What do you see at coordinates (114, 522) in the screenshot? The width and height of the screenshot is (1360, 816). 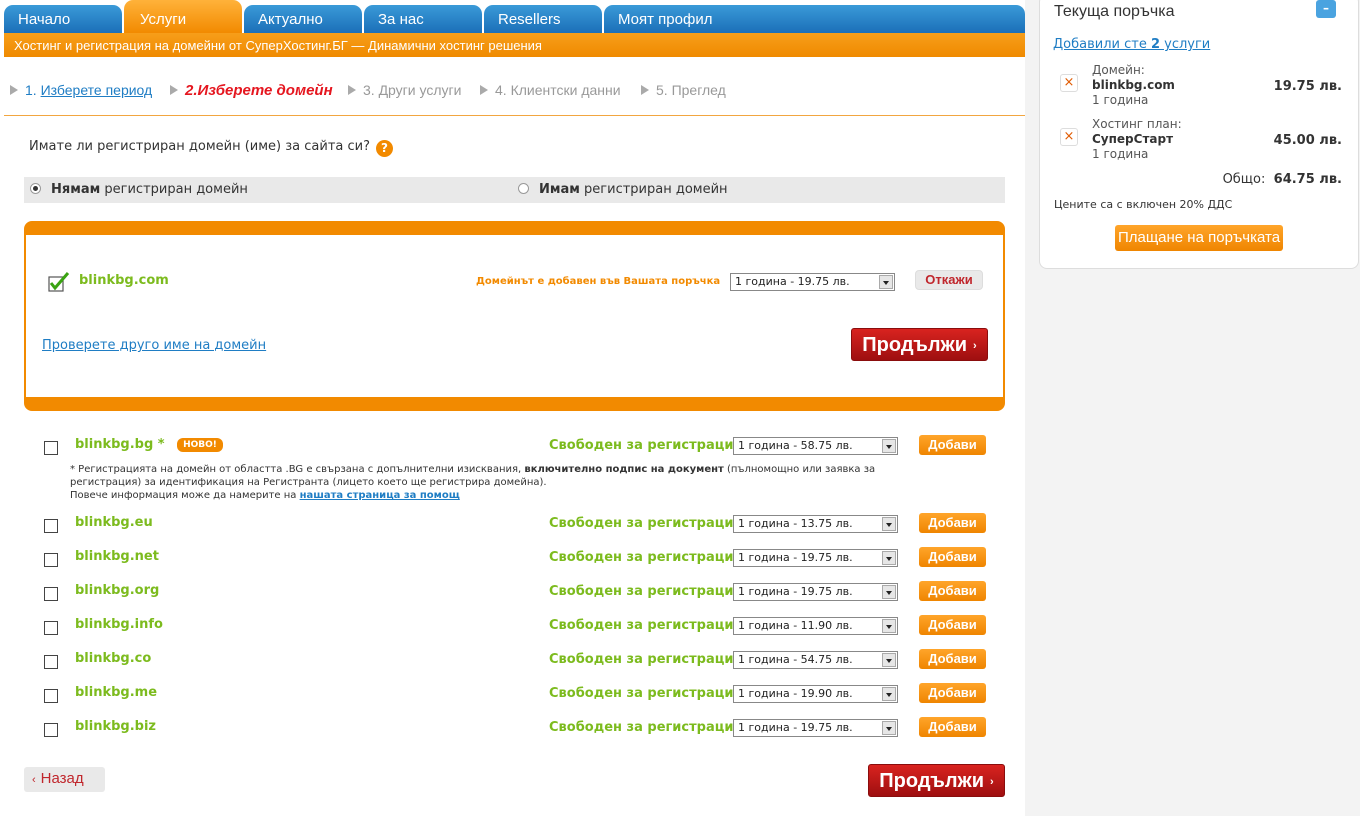 I see `domain-name: blinkbg.eu` at bounding box center [114, 522].